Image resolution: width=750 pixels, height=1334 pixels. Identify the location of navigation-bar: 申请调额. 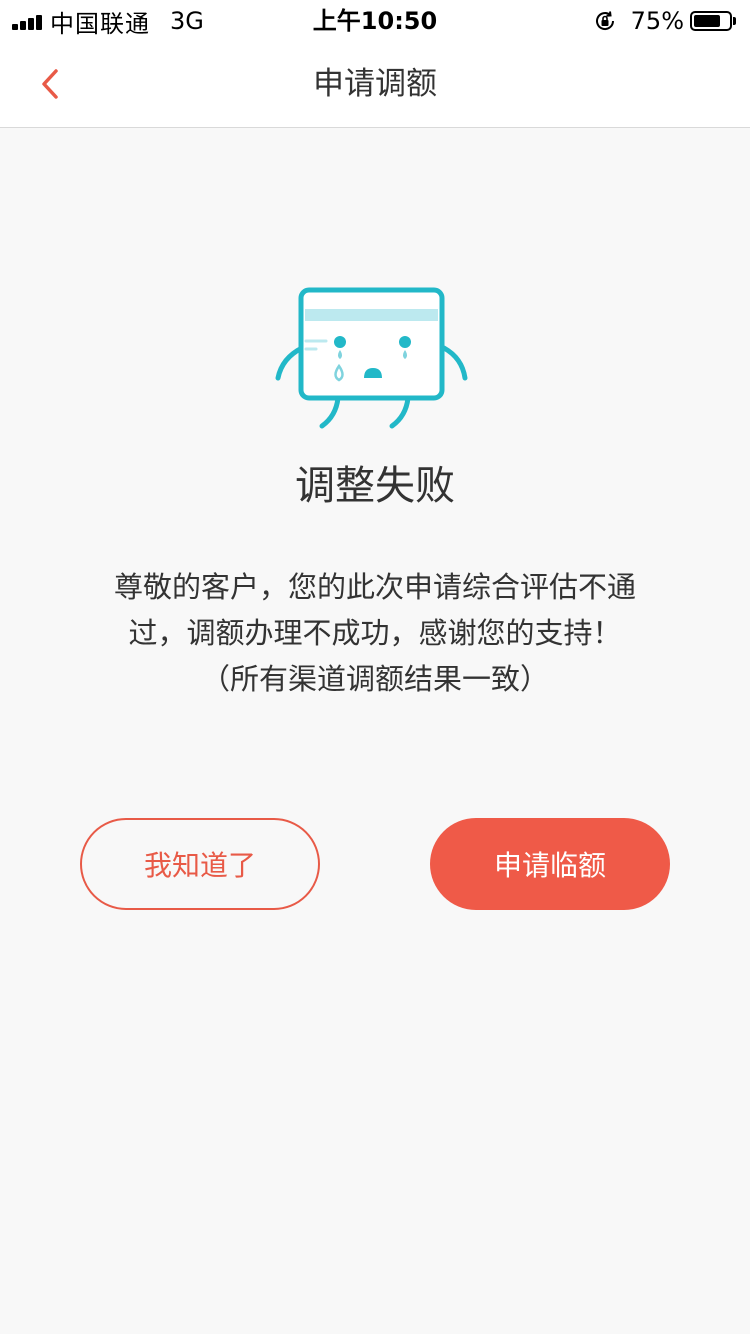
(375, 84).